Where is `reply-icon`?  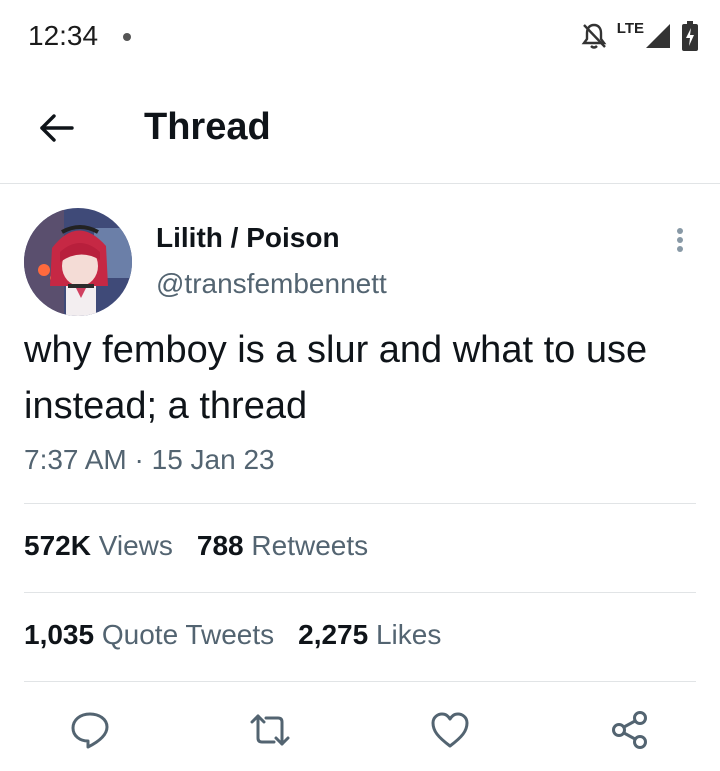
reply-icon is located at coordinates (90, 730).